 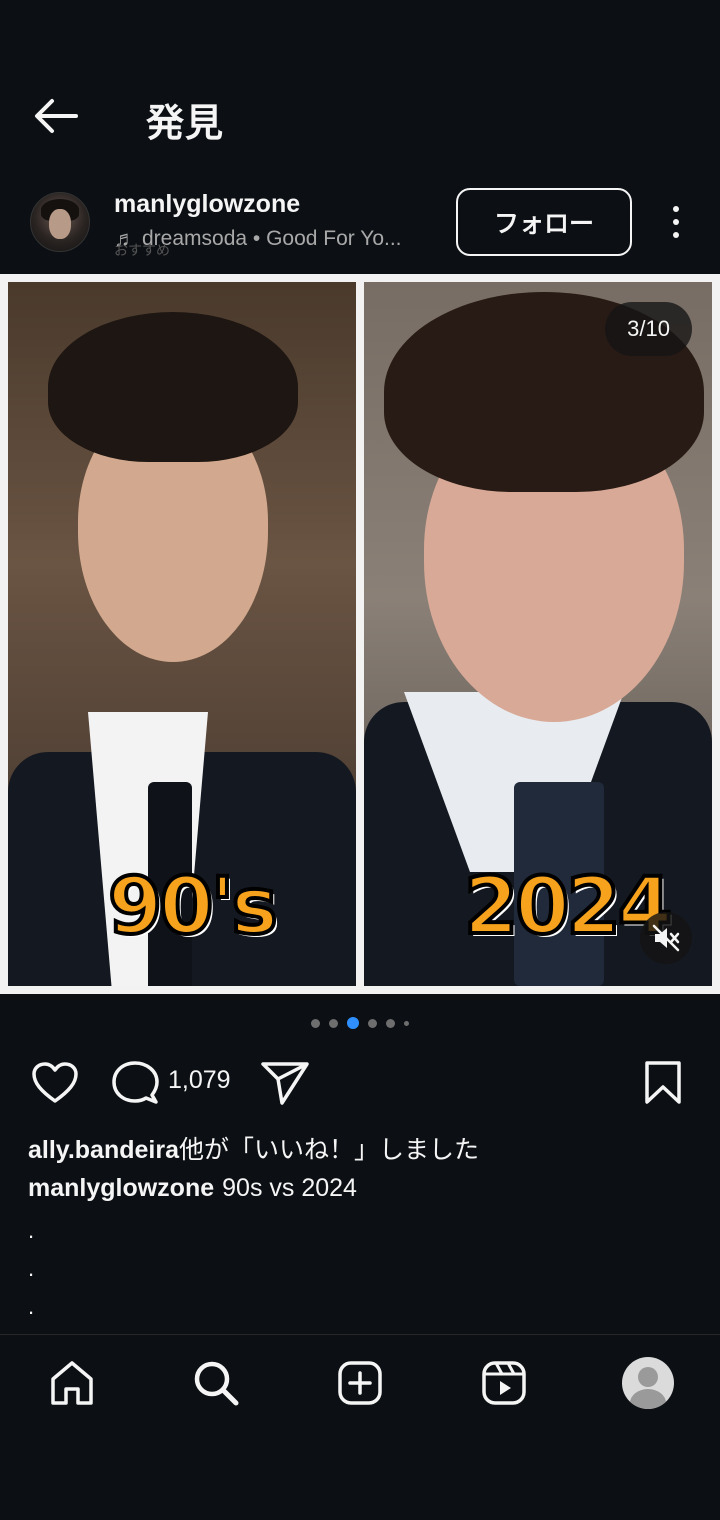 What do you see at coordinates (199, 1080) in the screenshot?
I see `comment-count: 1,079` at bounding box center [199, 1080].